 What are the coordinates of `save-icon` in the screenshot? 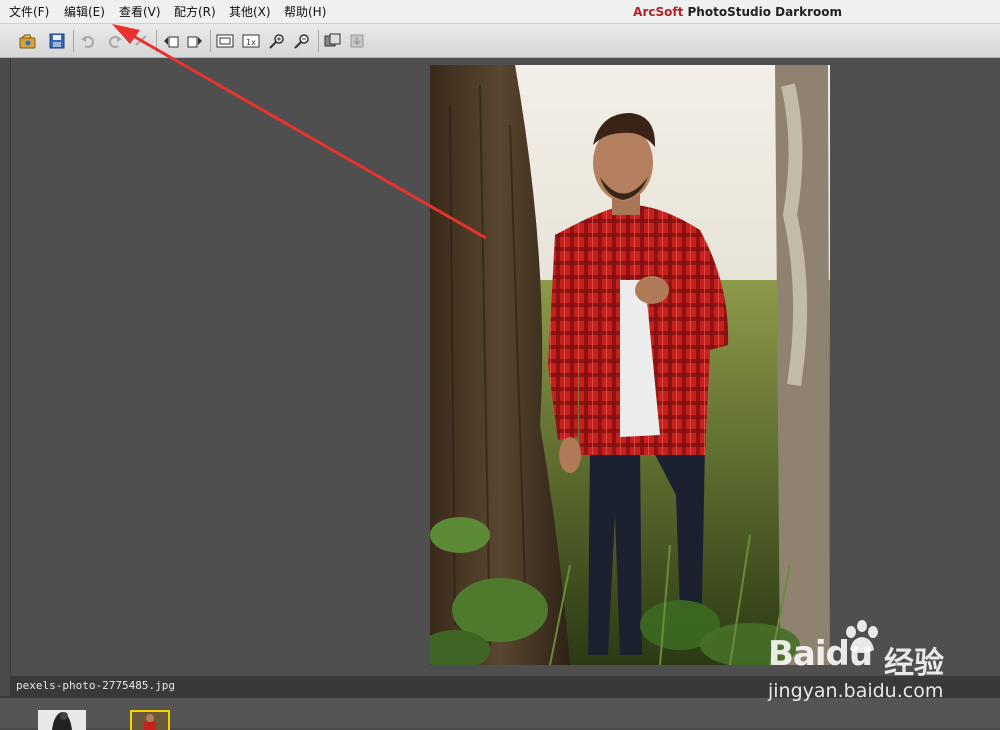 It's located at (57, 41).